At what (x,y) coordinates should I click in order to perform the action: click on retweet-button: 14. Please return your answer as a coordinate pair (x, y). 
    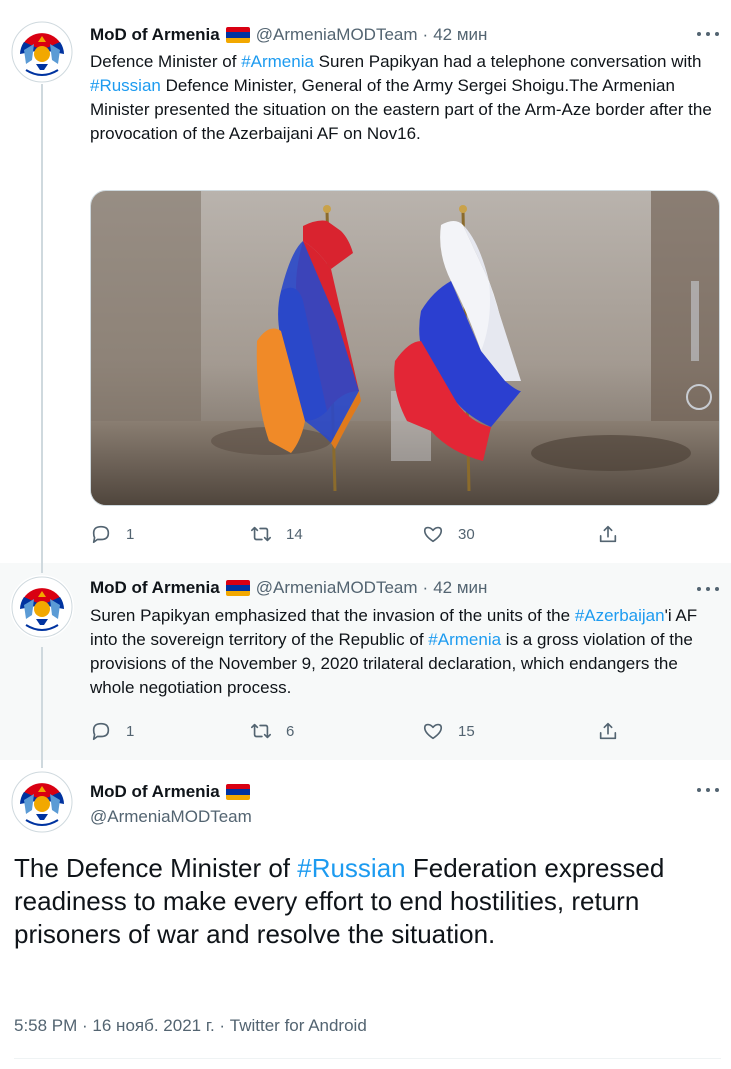
    Looking at the image, I should click on (276, 534).